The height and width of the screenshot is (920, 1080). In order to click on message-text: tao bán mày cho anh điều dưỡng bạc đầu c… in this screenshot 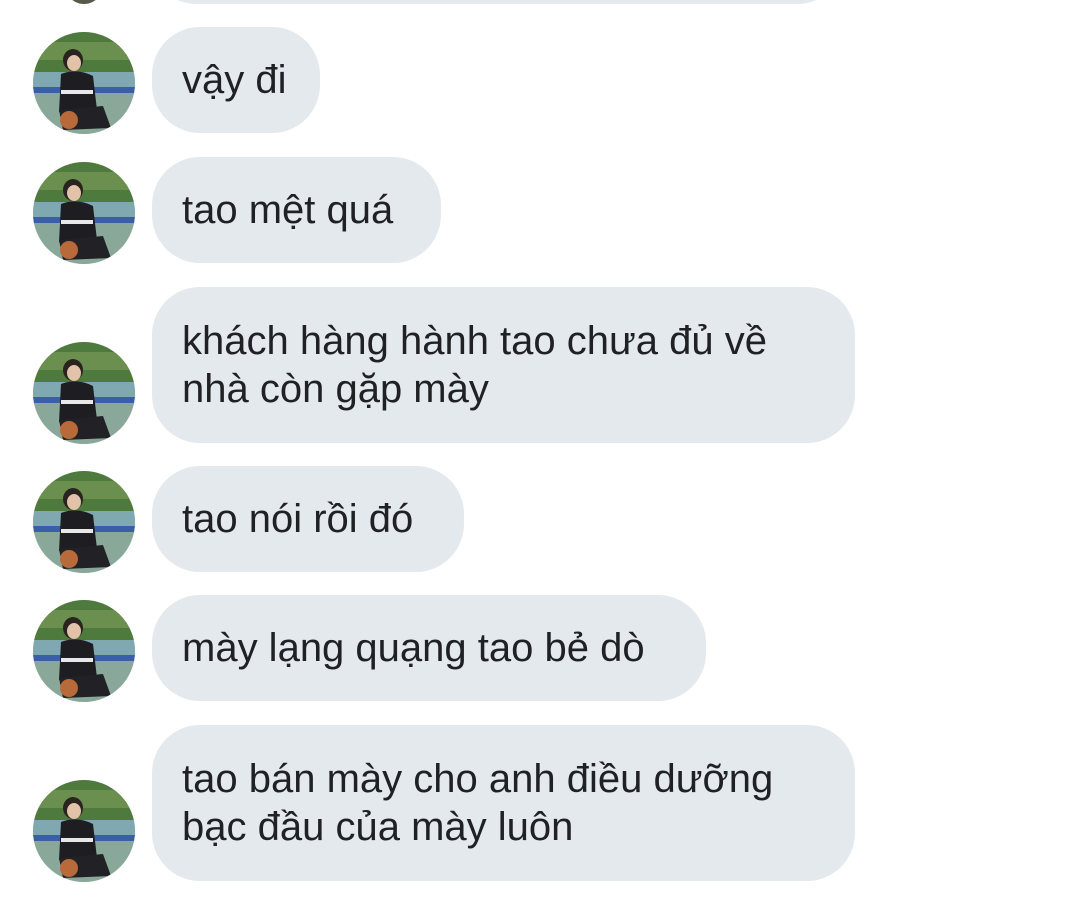, I will do `click(478, 803)`.